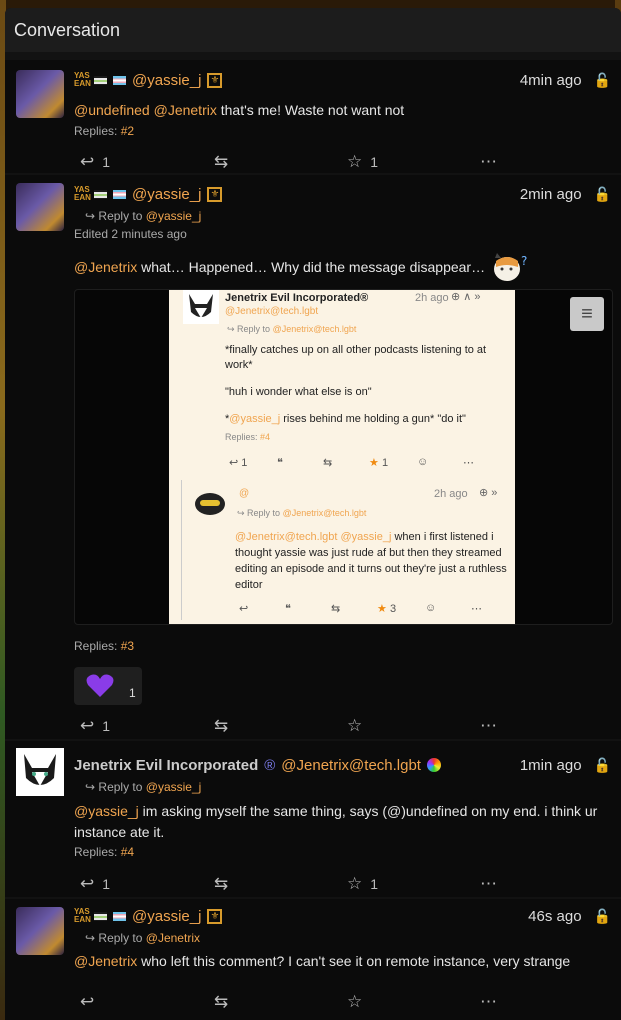  I want to click on panel-header: Conversation, so click(313, 30).